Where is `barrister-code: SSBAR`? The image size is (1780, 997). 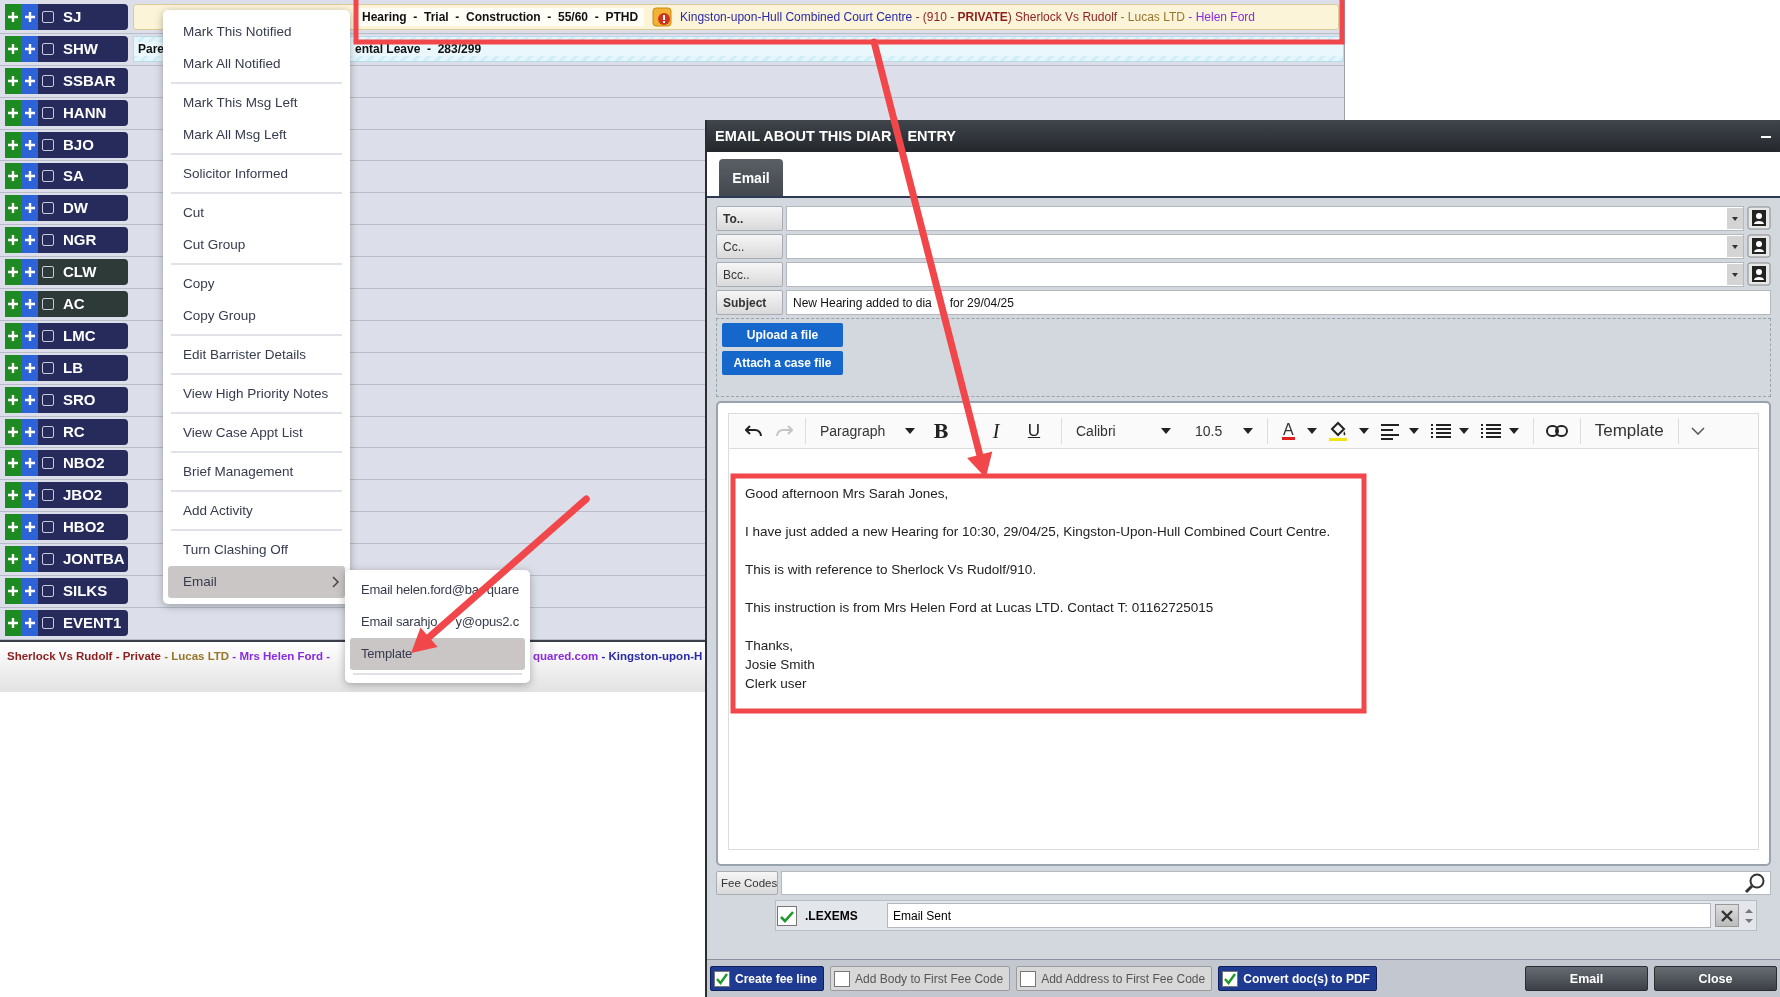
barrister-code: SSBAR is located at coordinates (92, 80).